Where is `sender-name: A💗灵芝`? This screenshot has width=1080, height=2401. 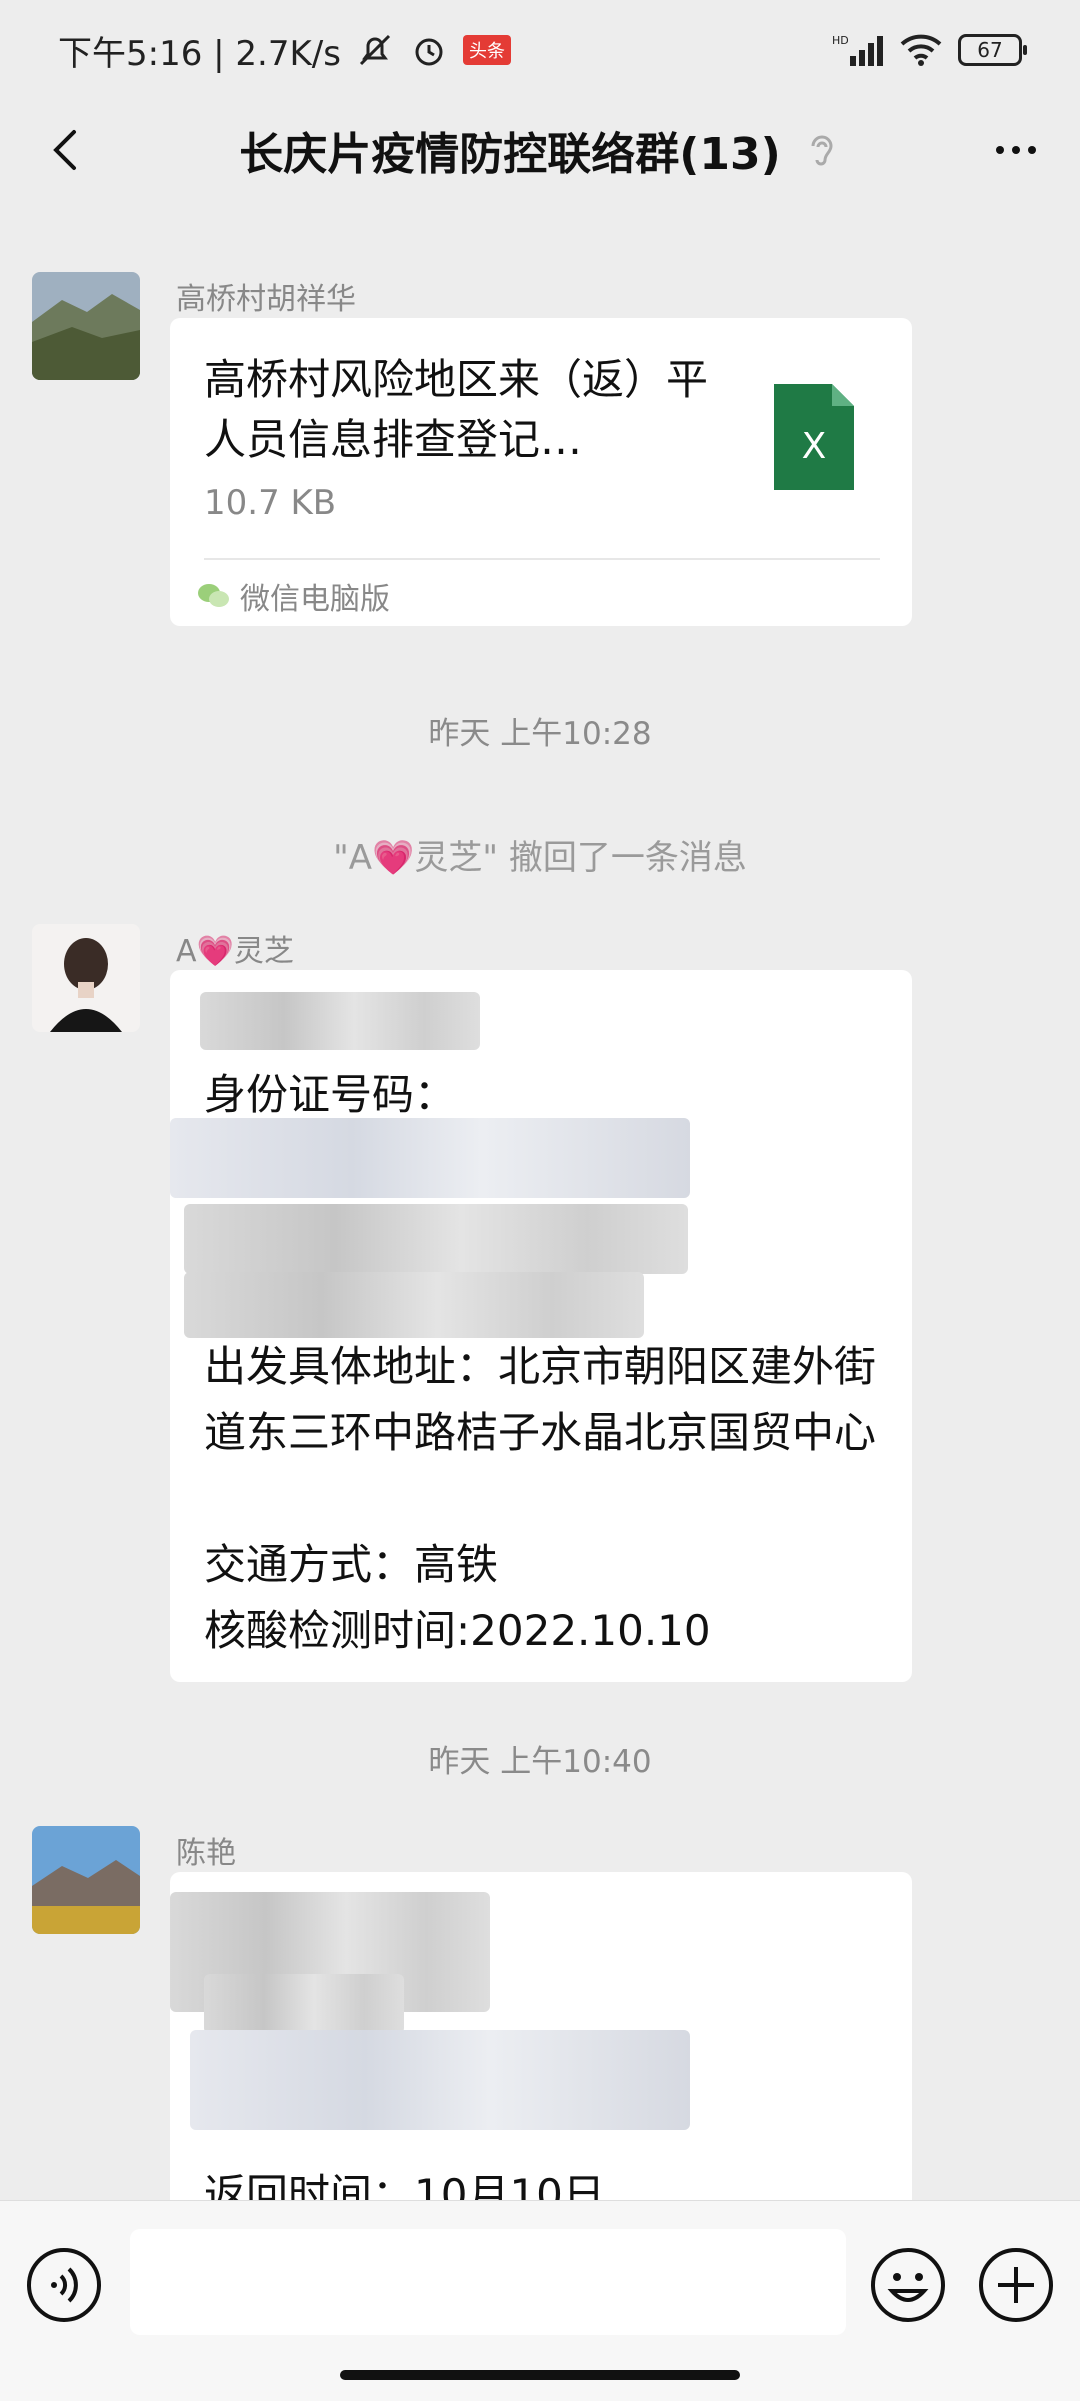 sender-name: A💗灵芝 is located at coordinates (235, 951).